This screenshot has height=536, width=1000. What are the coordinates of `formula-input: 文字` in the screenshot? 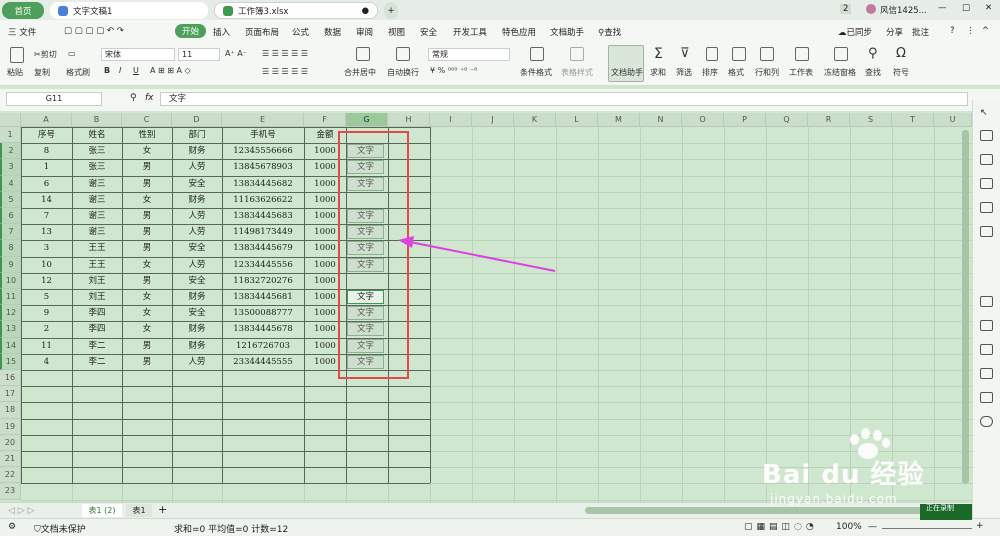 It's located at (564, 99).